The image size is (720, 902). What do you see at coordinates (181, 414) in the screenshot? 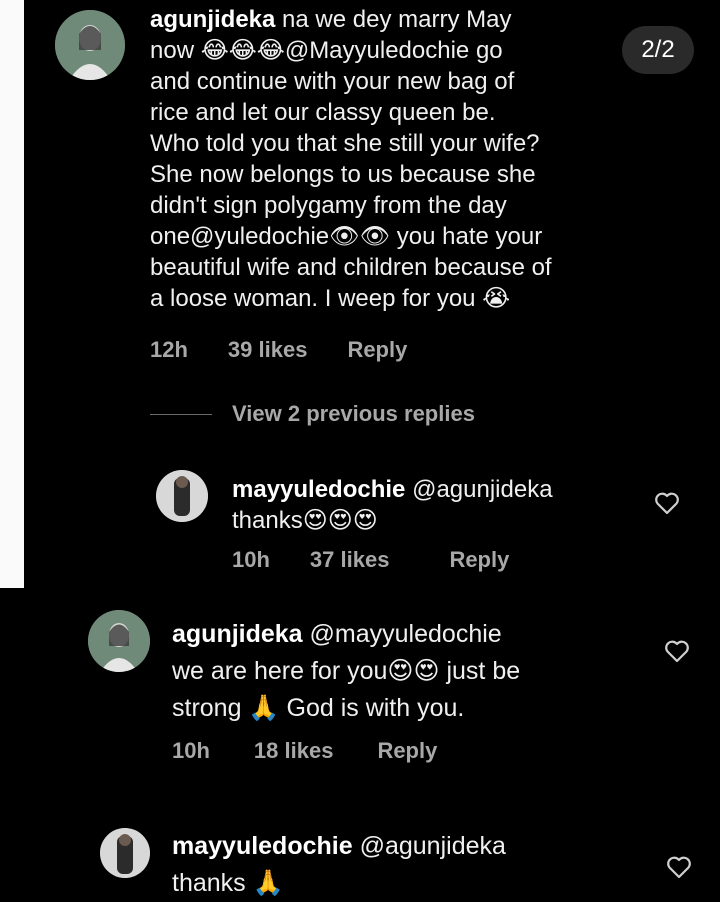
I see `replies-divider` at bounding box center [181, 414].